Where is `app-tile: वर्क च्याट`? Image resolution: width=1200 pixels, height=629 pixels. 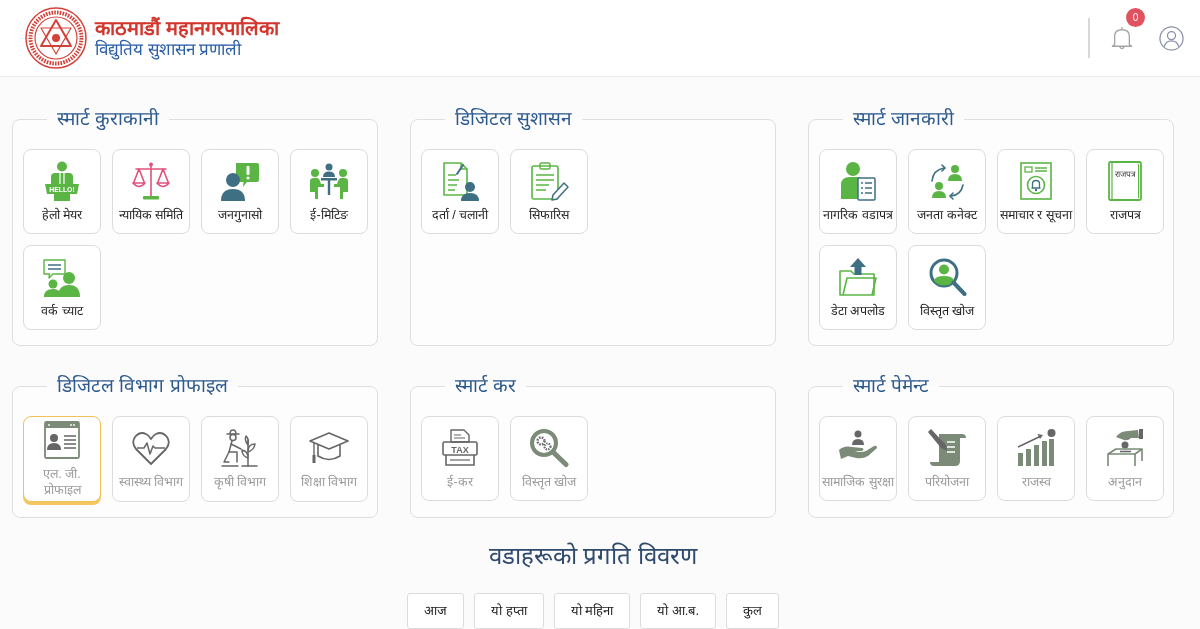
app-tile: वर्क च्याट is located at coordinates (62, 287).